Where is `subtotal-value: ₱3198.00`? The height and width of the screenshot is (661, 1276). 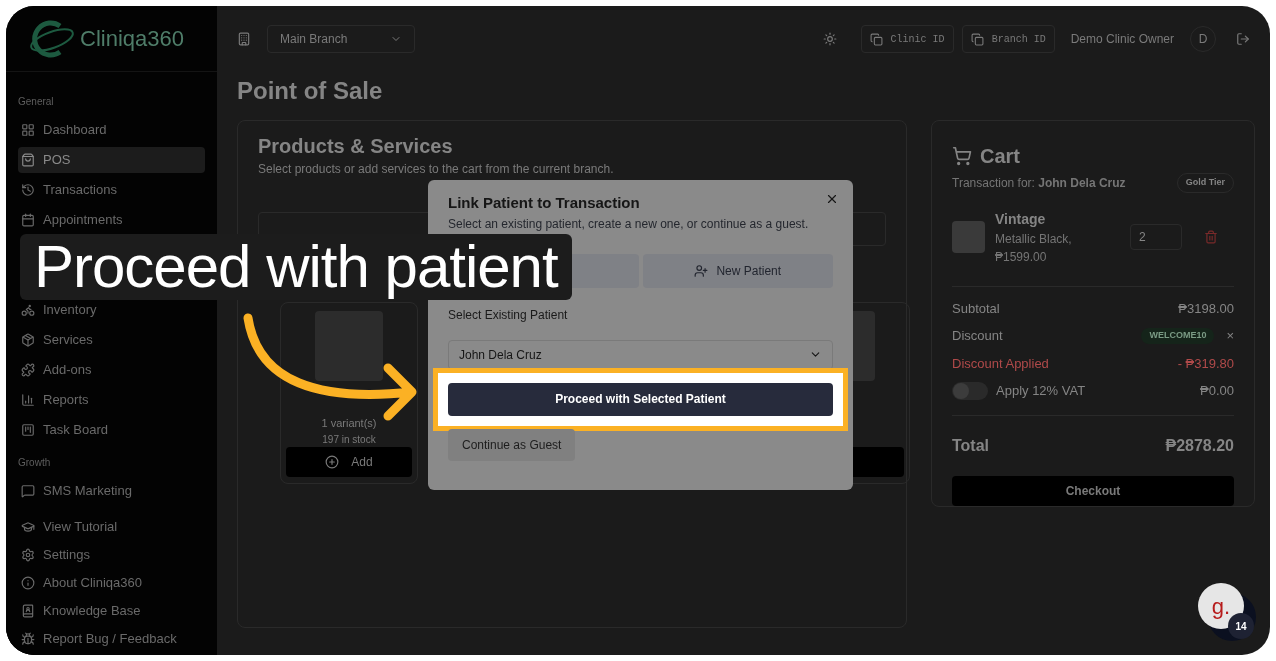
subtotal-value: ₱3198.00 is located at coordinates (1206, 308).